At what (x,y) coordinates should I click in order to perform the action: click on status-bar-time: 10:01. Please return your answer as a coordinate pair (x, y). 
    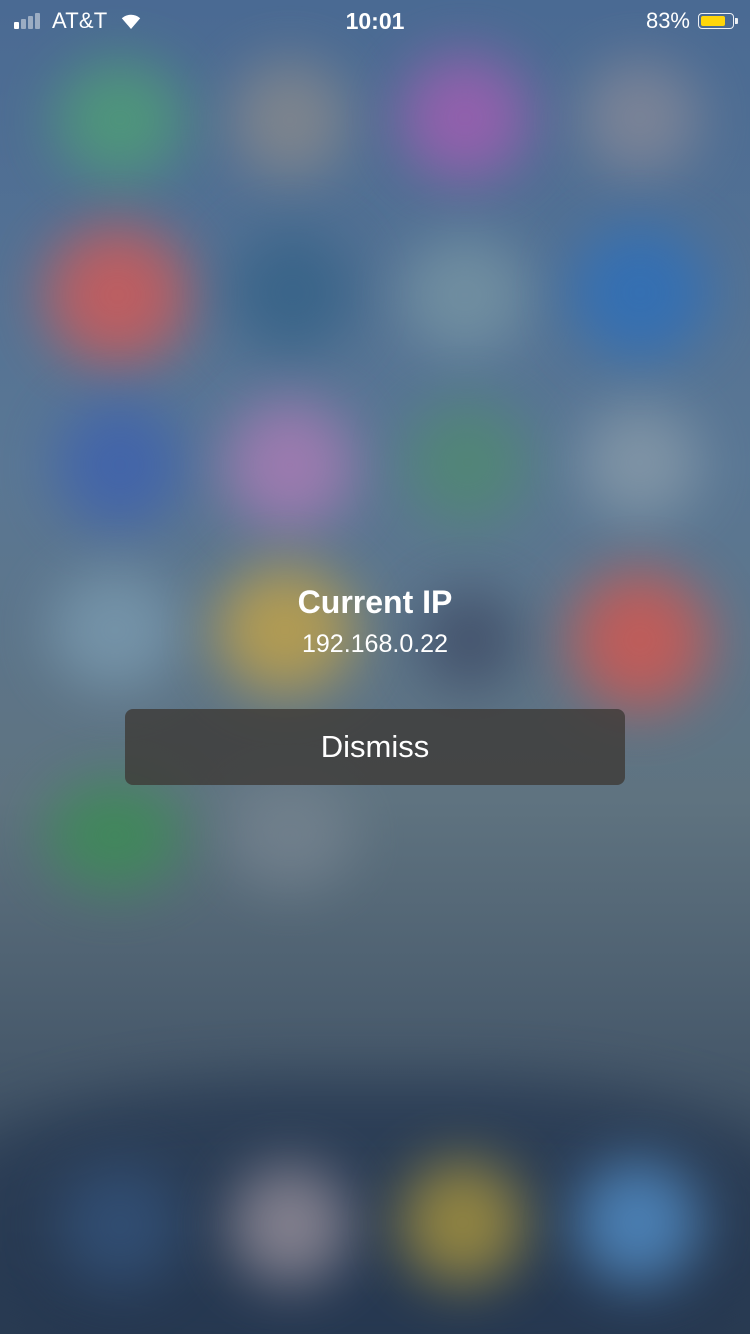
    Looking at the image, I should click on (375, 21).